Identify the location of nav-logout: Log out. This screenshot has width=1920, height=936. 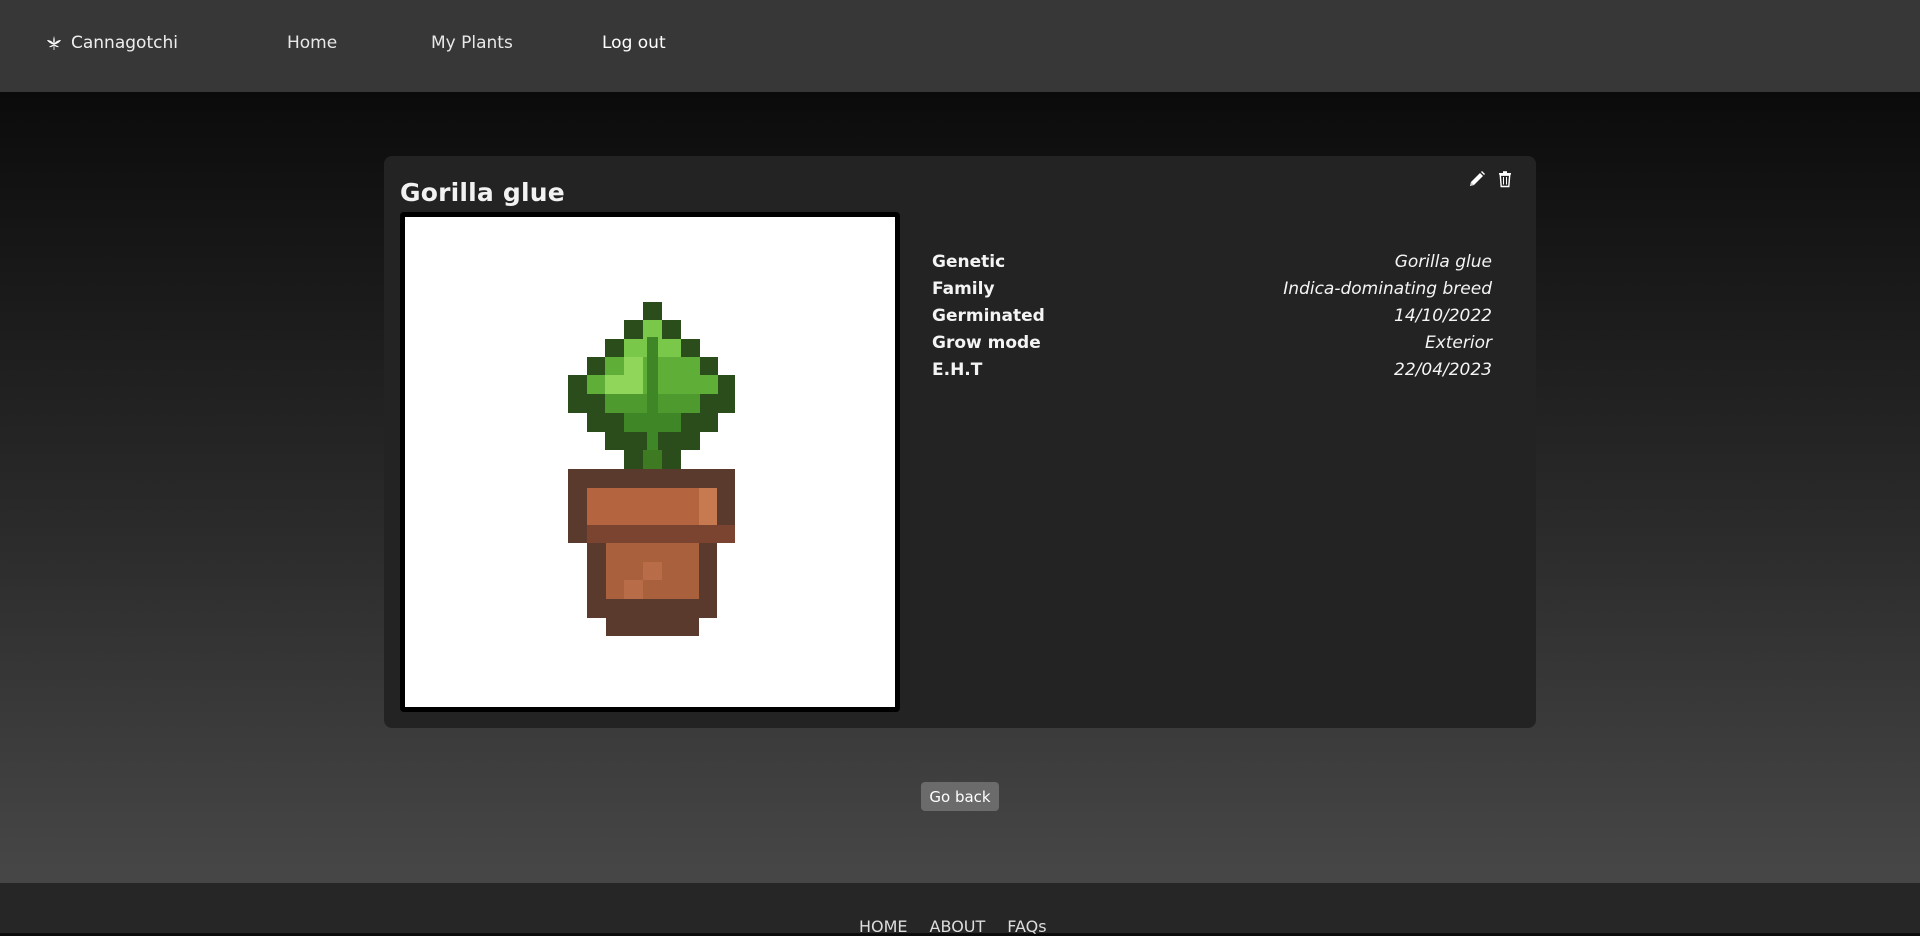
(634, 43).